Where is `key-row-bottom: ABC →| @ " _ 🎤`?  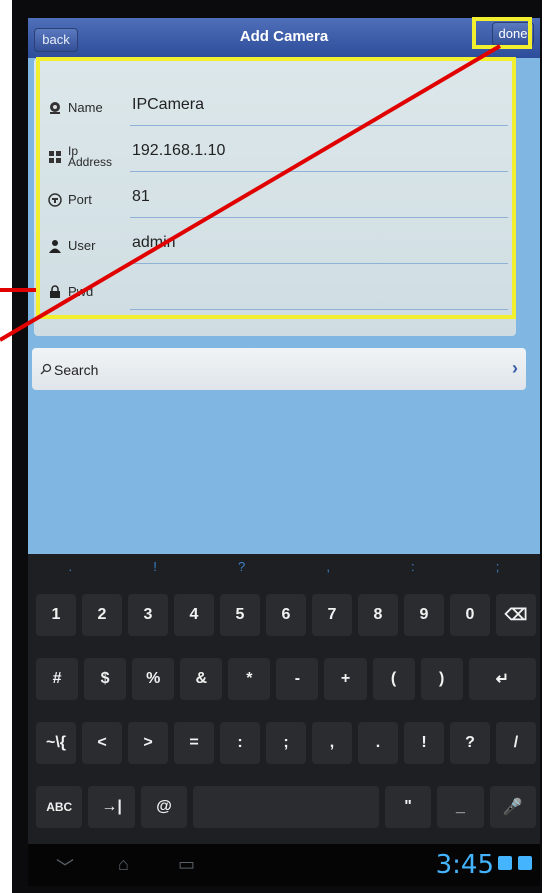
key-row-bottom: ABC →| @ " _ 🎤 is located at coordinates (286, 807).